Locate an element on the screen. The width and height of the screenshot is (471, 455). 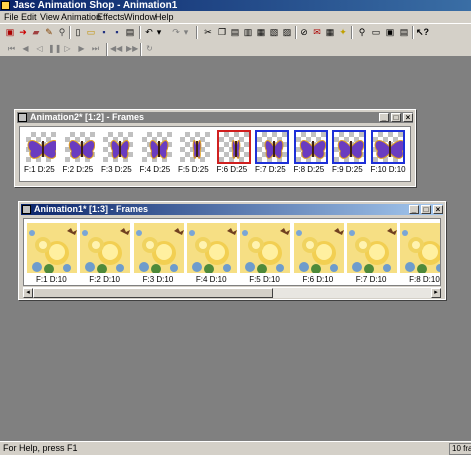
copy-icon: ❐ is located at coordinates (222, 32).